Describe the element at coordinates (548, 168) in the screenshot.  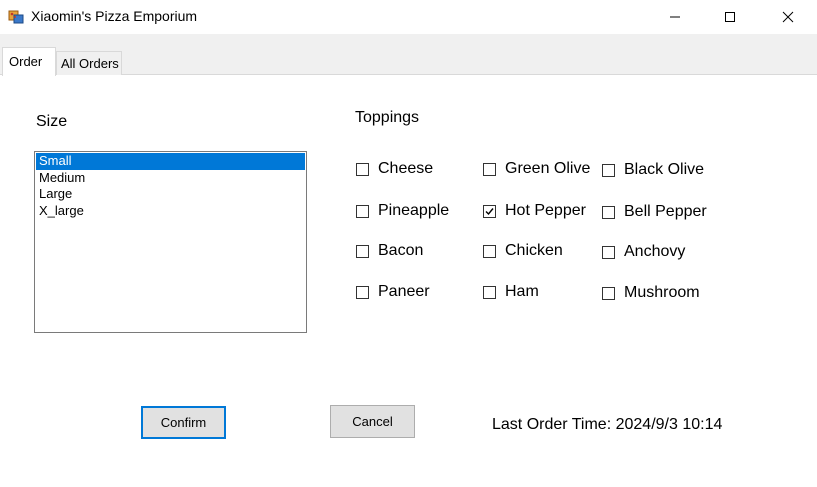
I see `checkbox-label: Green Olive` at that location.